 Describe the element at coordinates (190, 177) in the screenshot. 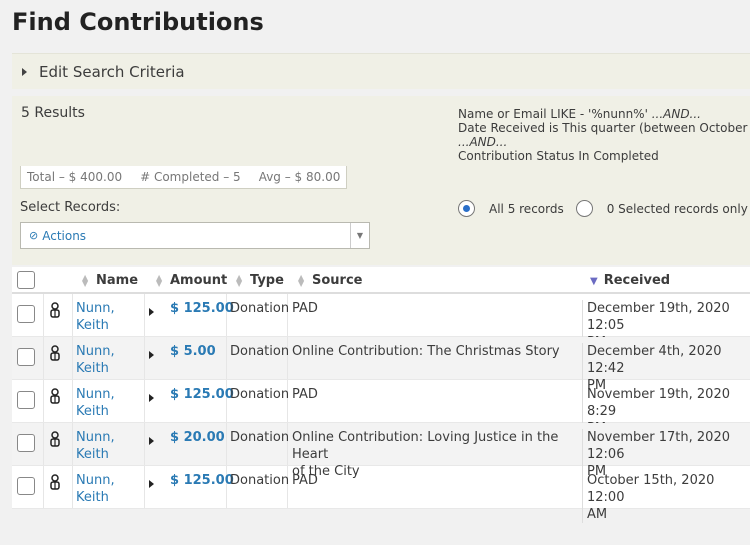

I see `summary-completed: # Completed – 5` at that location.